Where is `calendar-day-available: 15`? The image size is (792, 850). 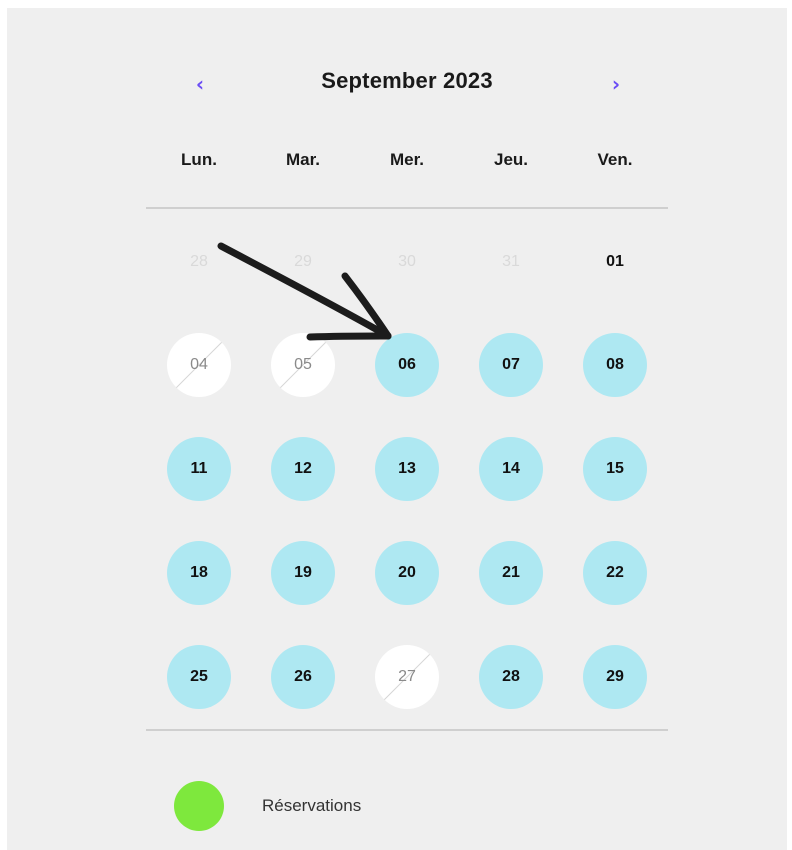 calendar-day-available: 15 is located at coordinates (615, 469).